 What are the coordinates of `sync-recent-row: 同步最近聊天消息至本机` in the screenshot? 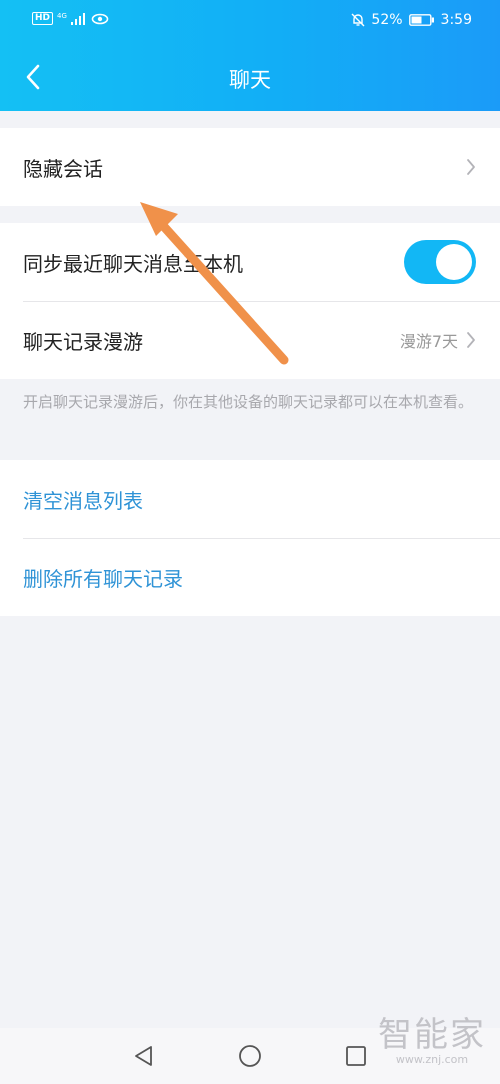 It's located at (250, 262).